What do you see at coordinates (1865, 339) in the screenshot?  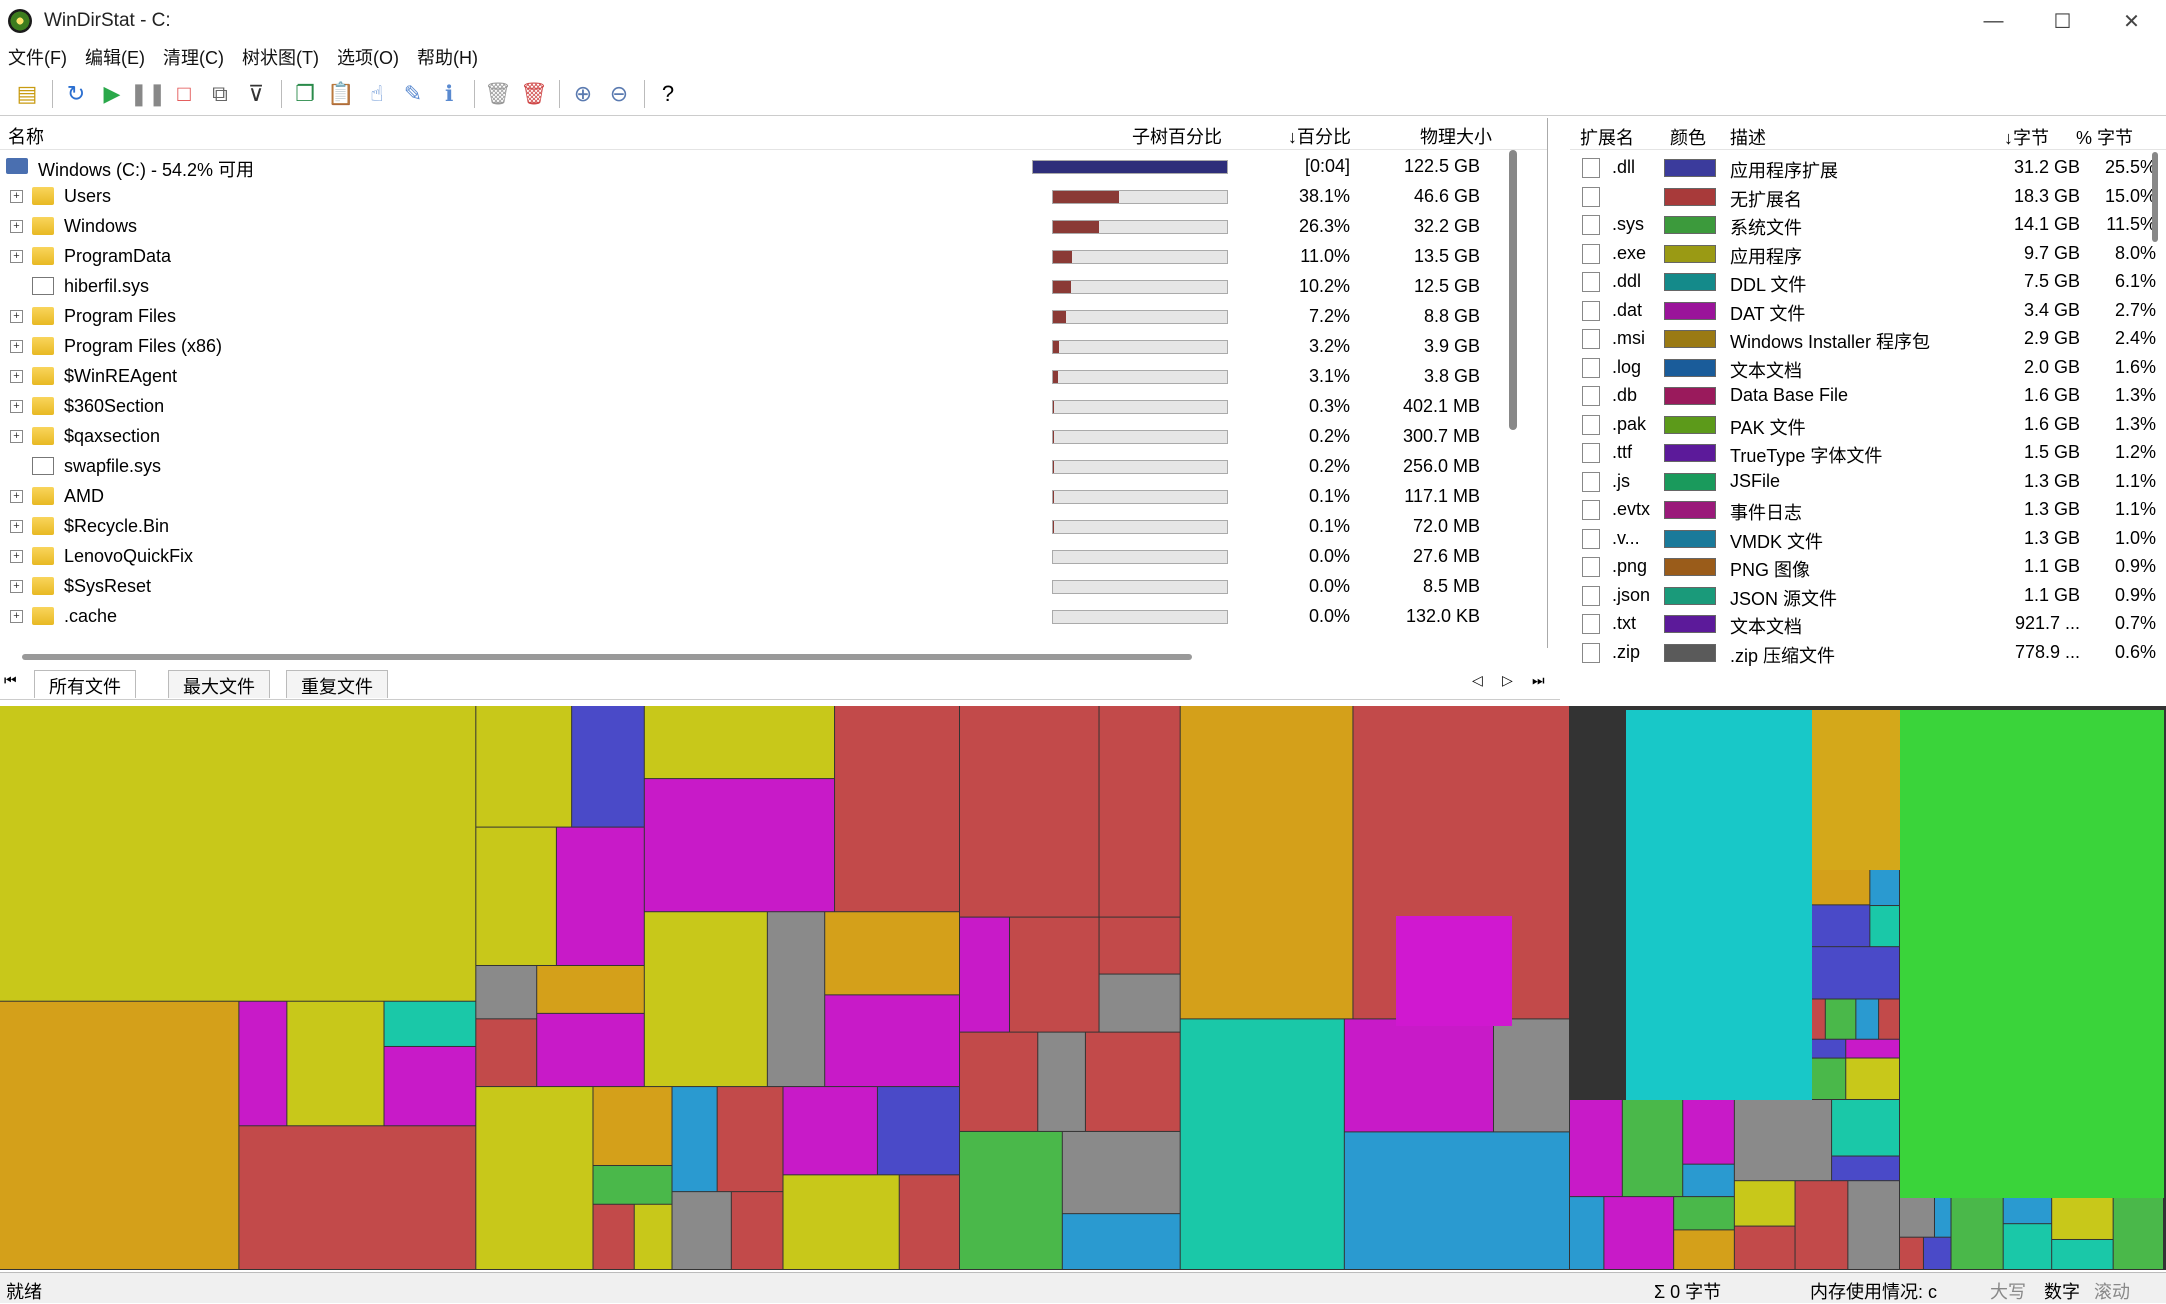 I see `ext-row: .msi Windows Installer 程序包 2.9 GB 2.4%` at bounding box center [1865, 339].